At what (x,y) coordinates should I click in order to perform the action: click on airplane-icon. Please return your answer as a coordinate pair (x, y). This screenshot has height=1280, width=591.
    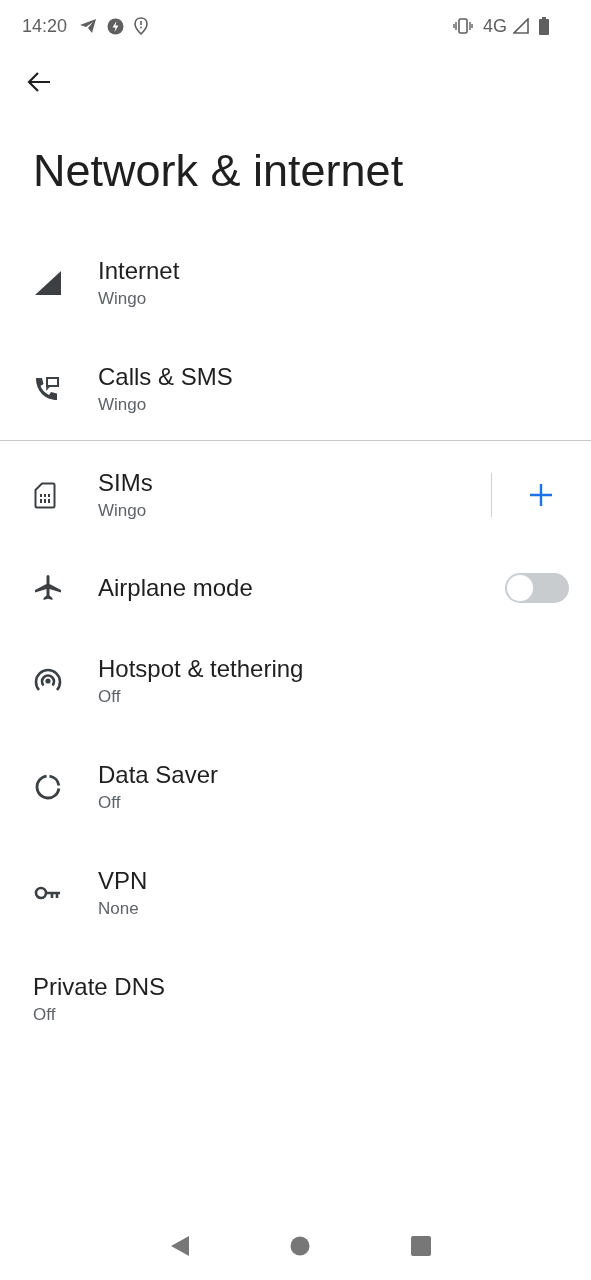
    Looking at the image, I should click on (48, 588).